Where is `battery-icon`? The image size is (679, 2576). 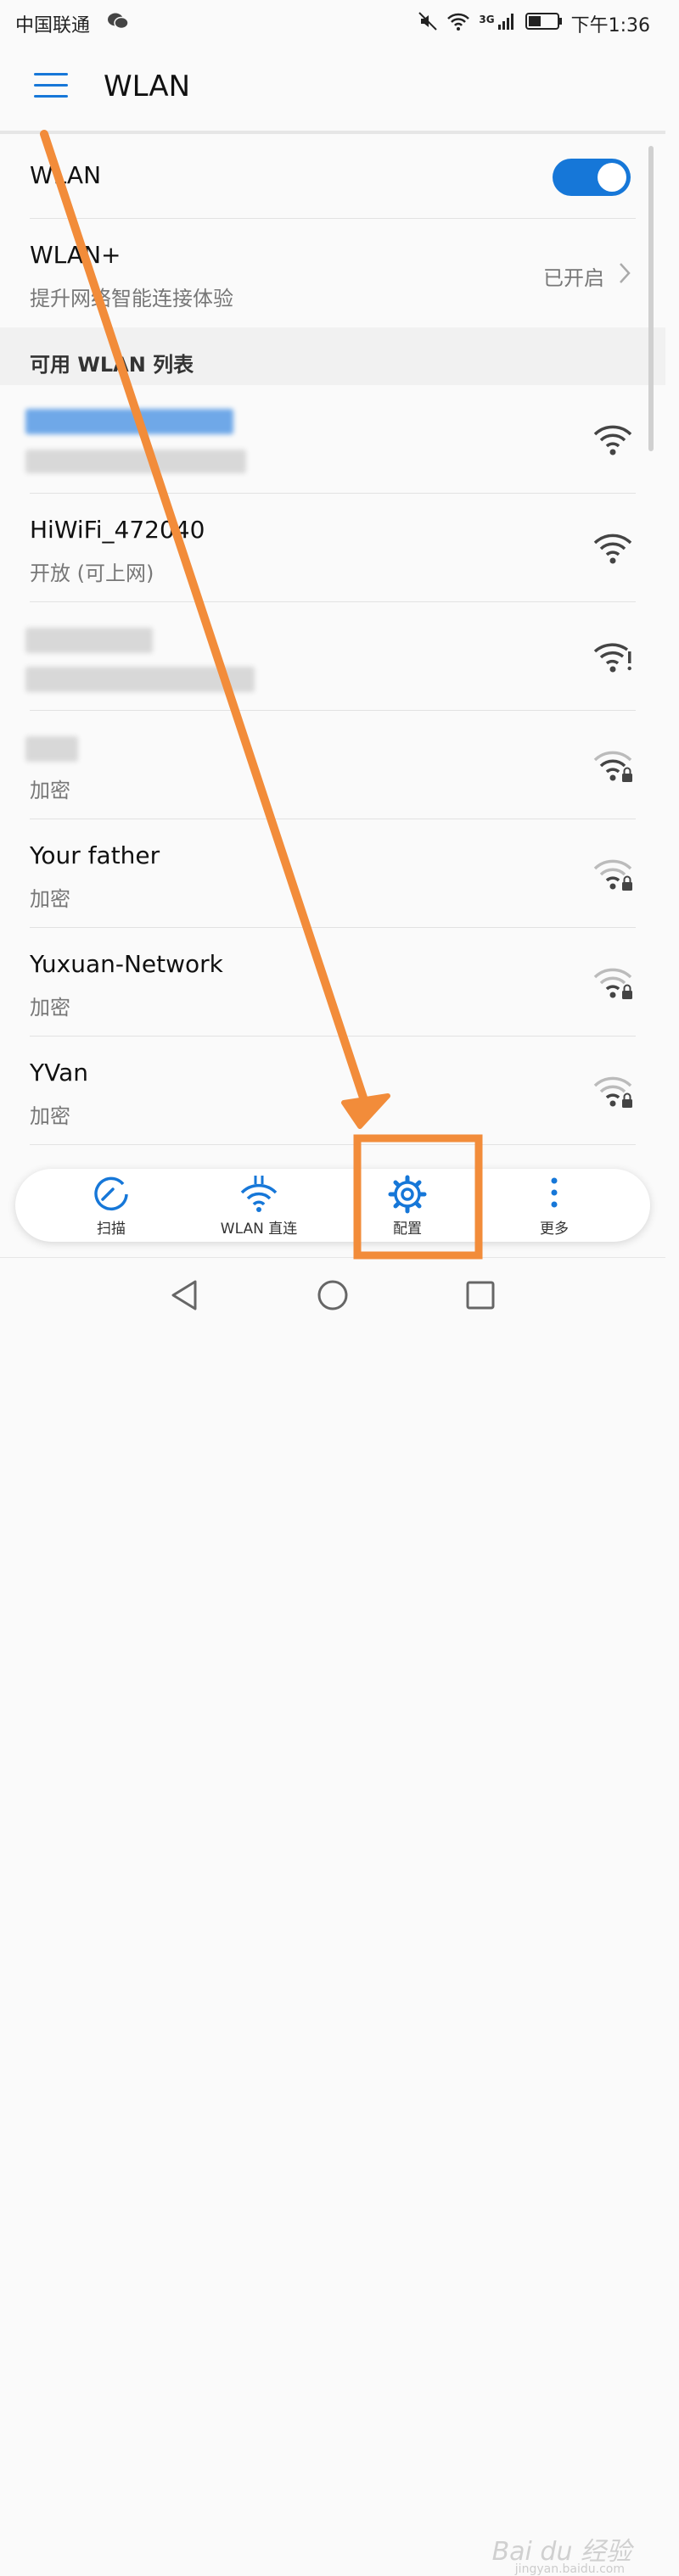
battery-icon is located at coordinates (544, 24).